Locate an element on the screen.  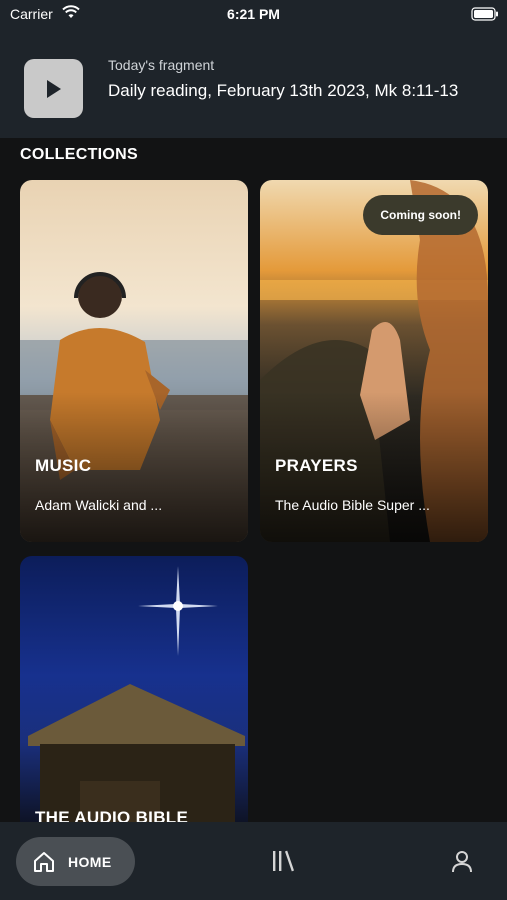
bottom-tab-bar: HOME is located at coordinates (253, 861).